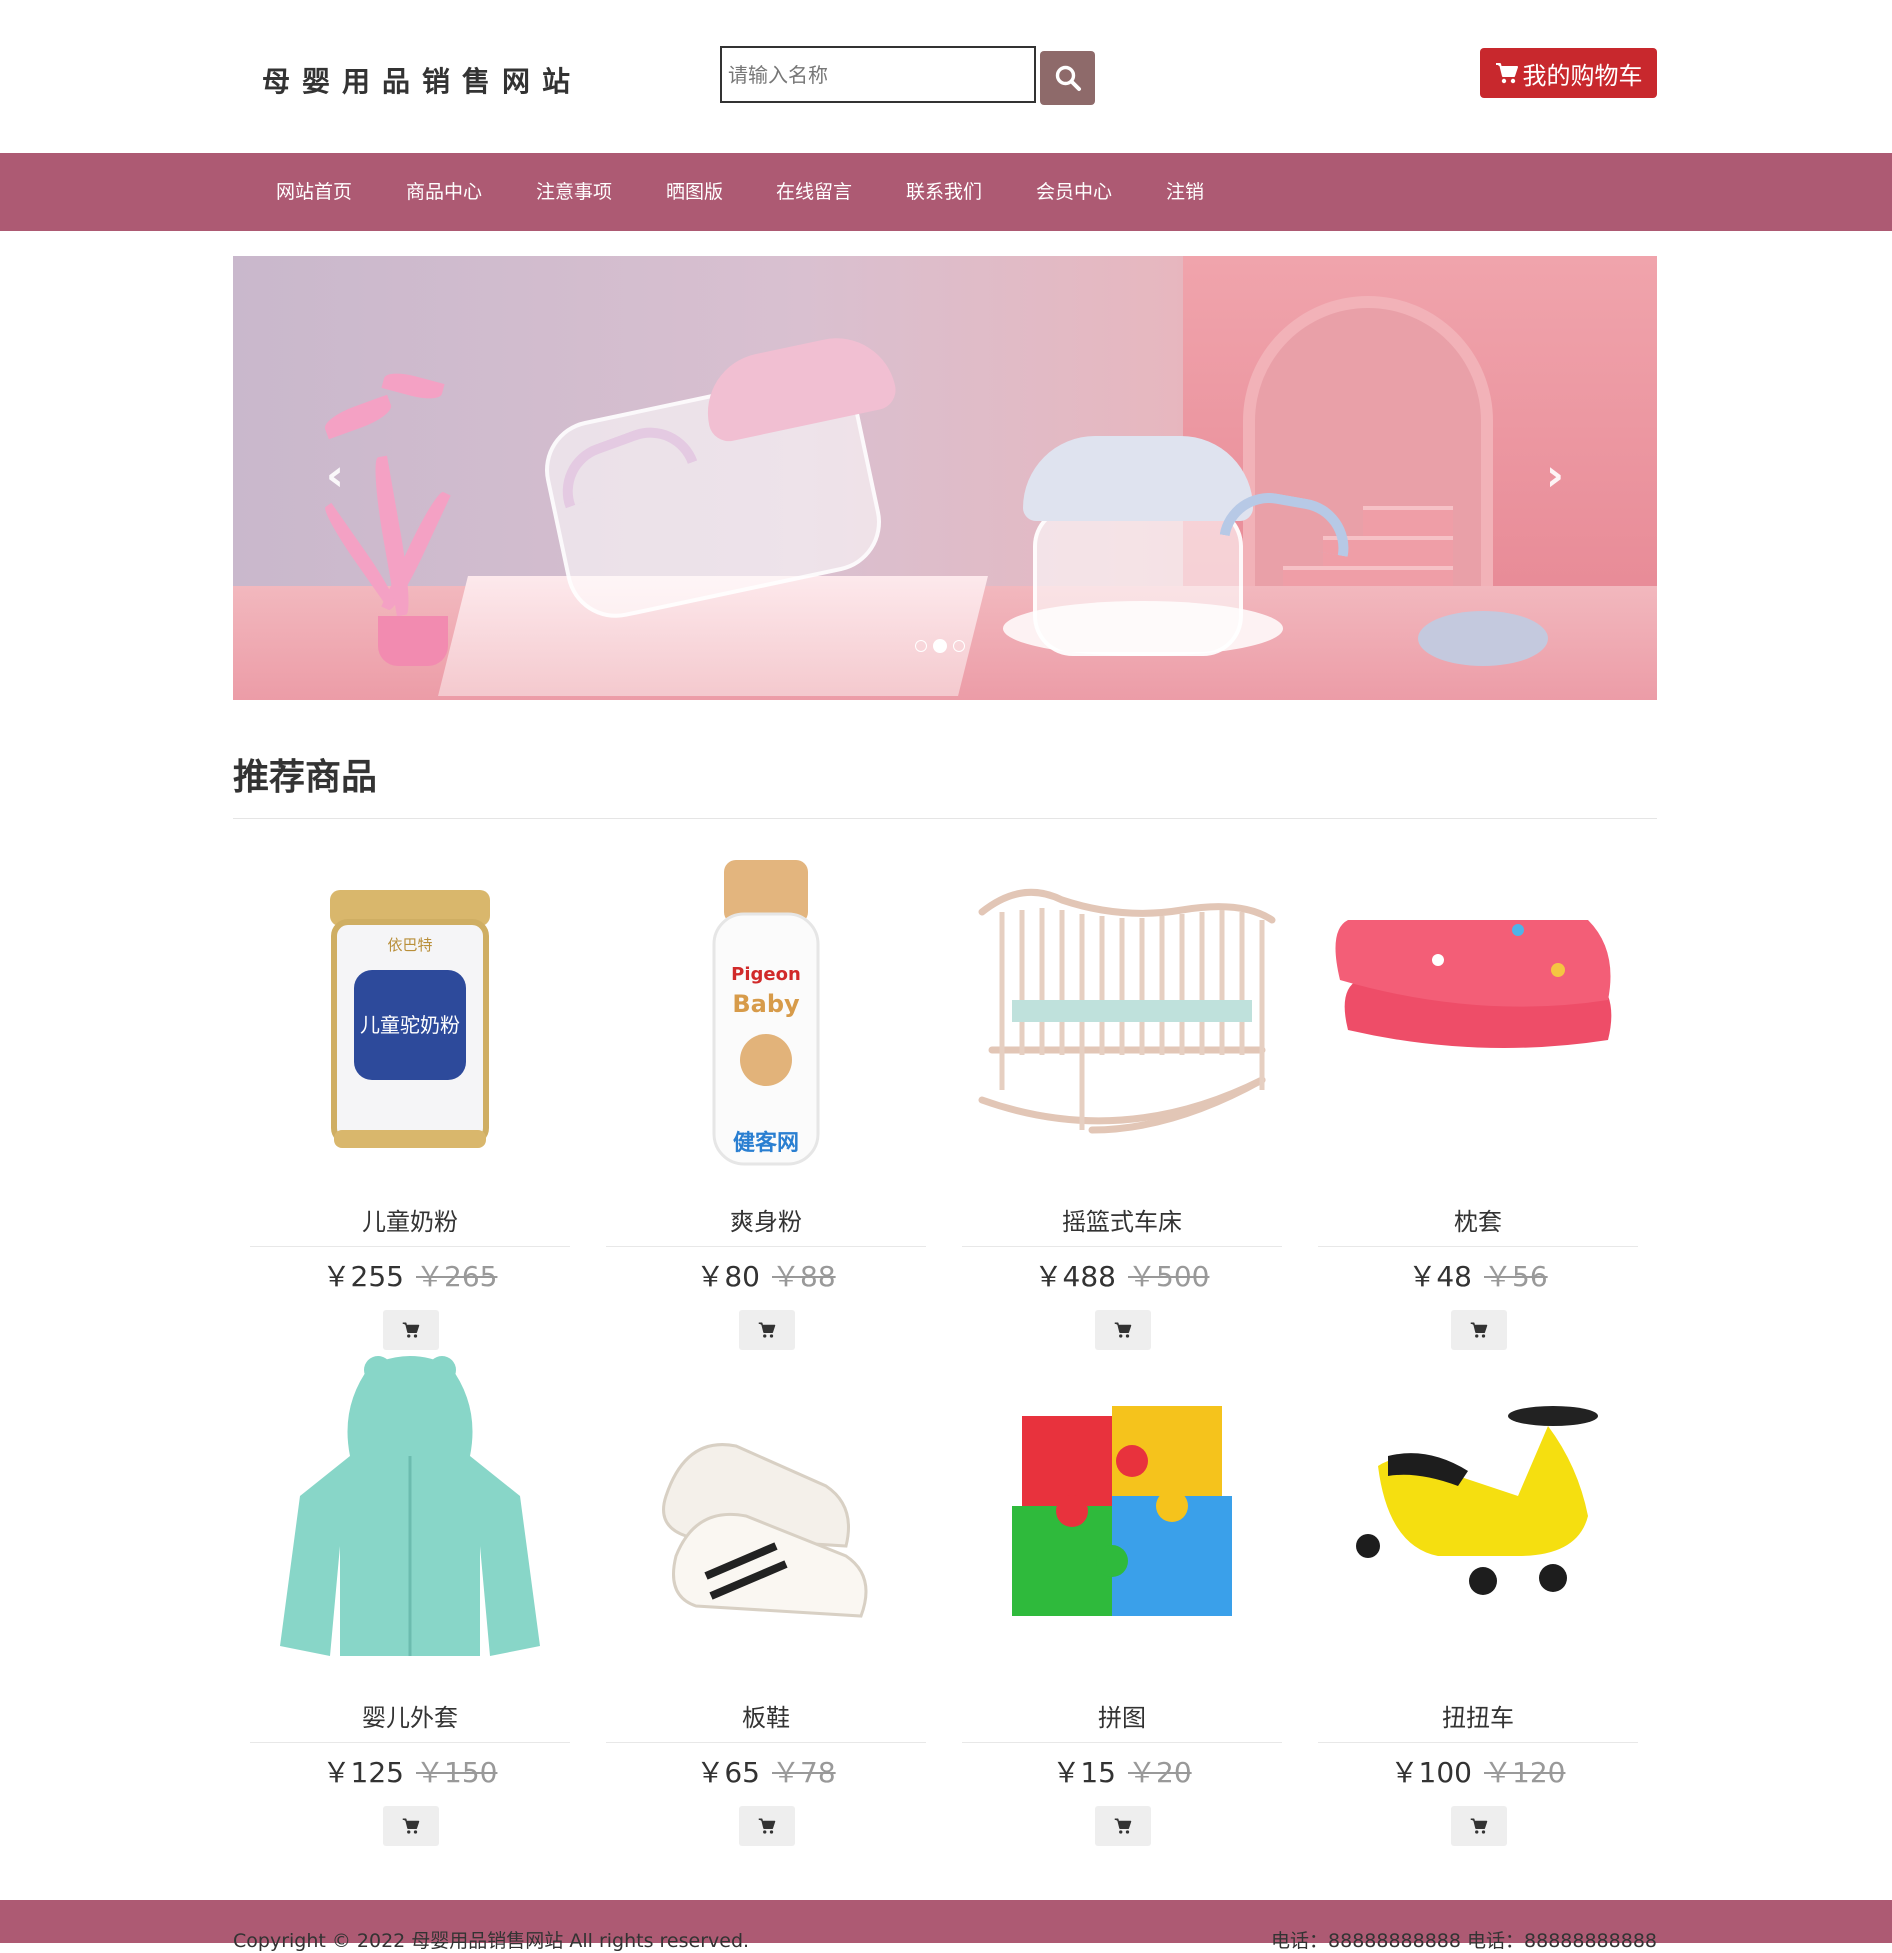 This screenshot has width=1892, height=1953. Describe the element at coordinates (804, 1276) in the screenshot. I see `product-old-price: ￥88` at that location.